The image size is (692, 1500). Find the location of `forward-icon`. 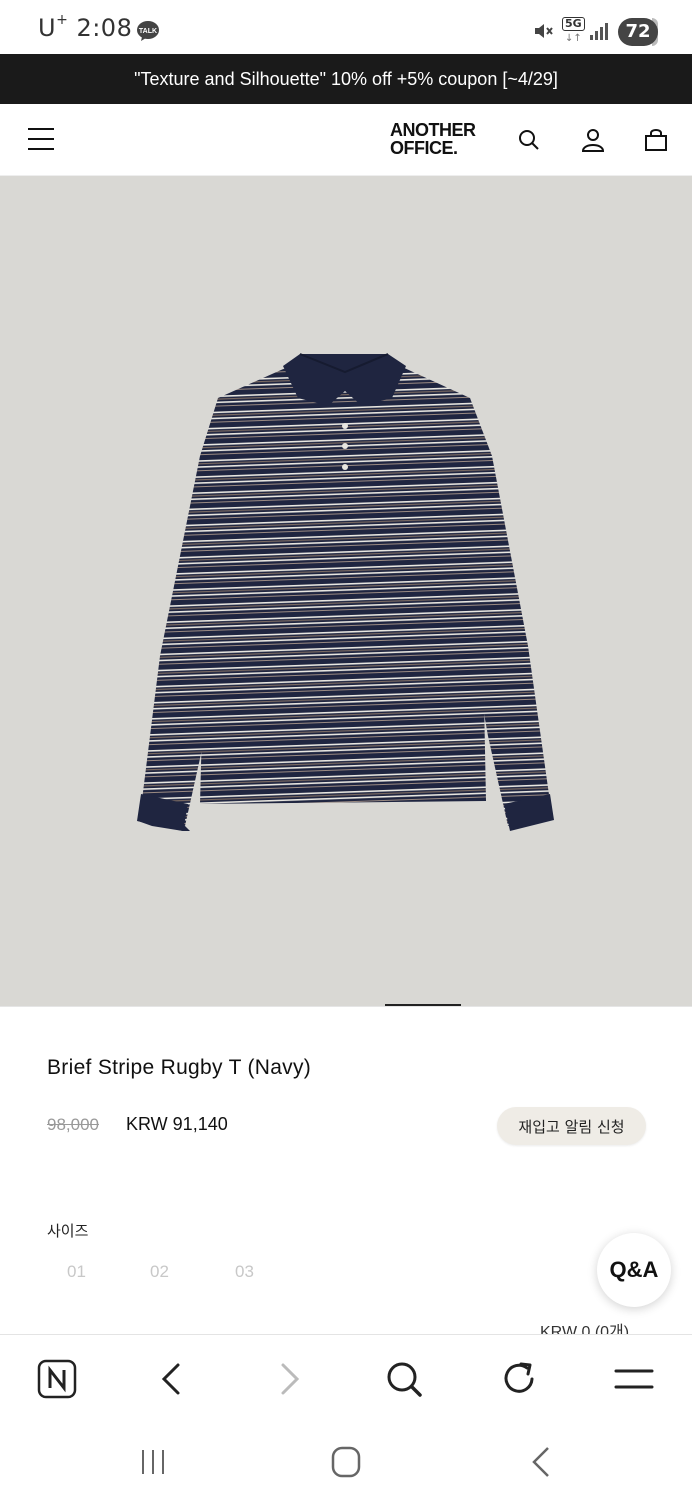

forward-icon is located at coordinates (289, 1379).